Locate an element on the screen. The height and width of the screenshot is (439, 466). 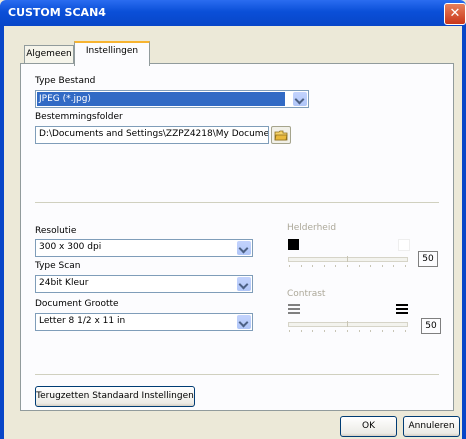
window-frame-right is located at coordinates (464, 232).